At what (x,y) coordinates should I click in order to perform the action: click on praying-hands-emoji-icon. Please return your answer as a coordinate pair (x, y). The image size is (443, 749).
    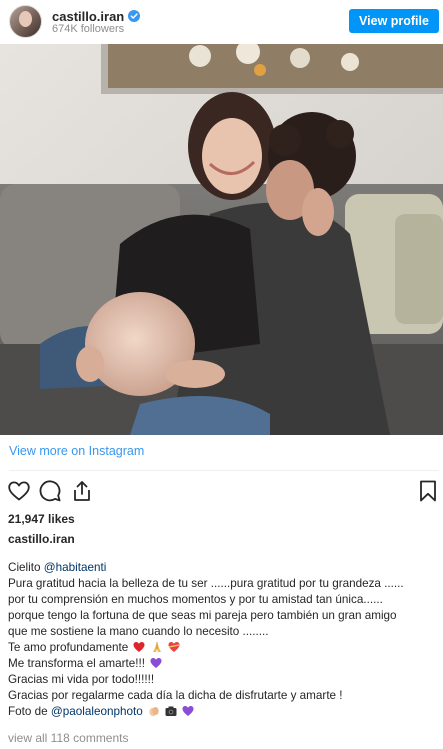
    Looking at the image, I should click on (156, 647).